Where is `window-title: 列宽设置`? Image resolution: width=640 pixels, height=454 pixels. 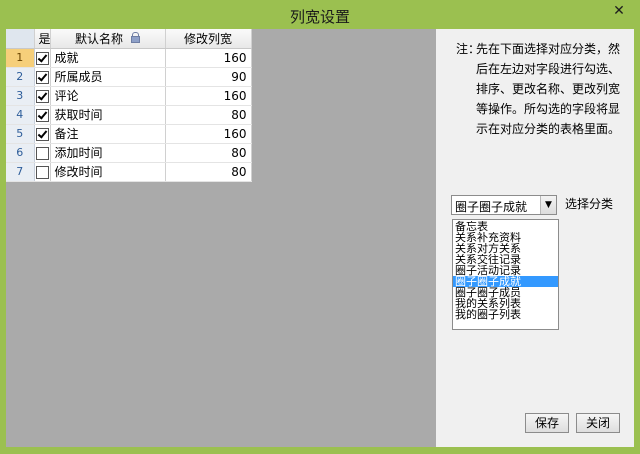 window-title: 列宽设置 is located at coordinates (319, 17).